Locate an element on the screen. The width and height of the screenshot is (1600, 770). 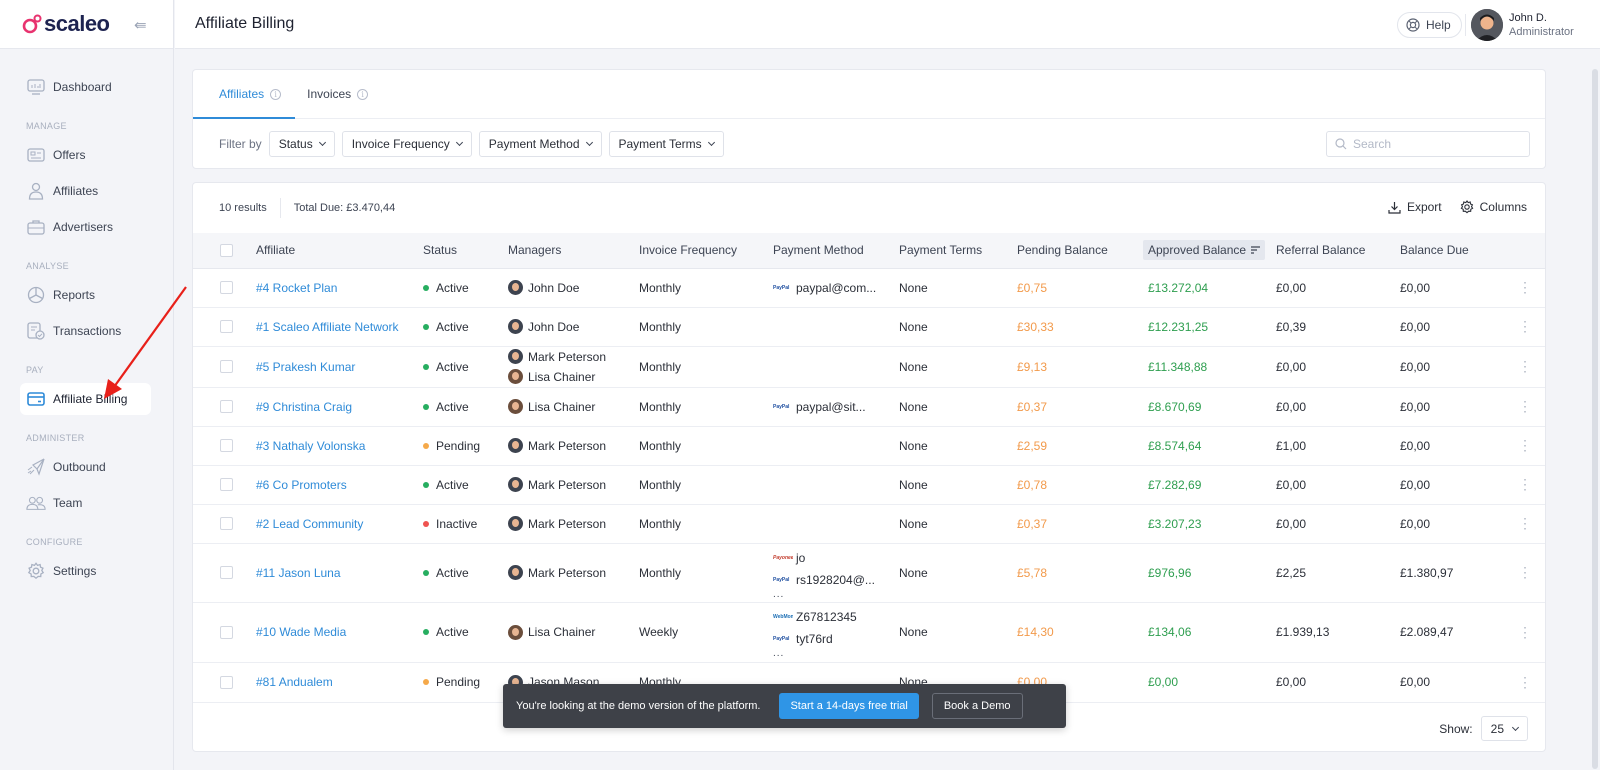
affiliate-link: #6 Co Promoters is located at coordinates (301, 485).